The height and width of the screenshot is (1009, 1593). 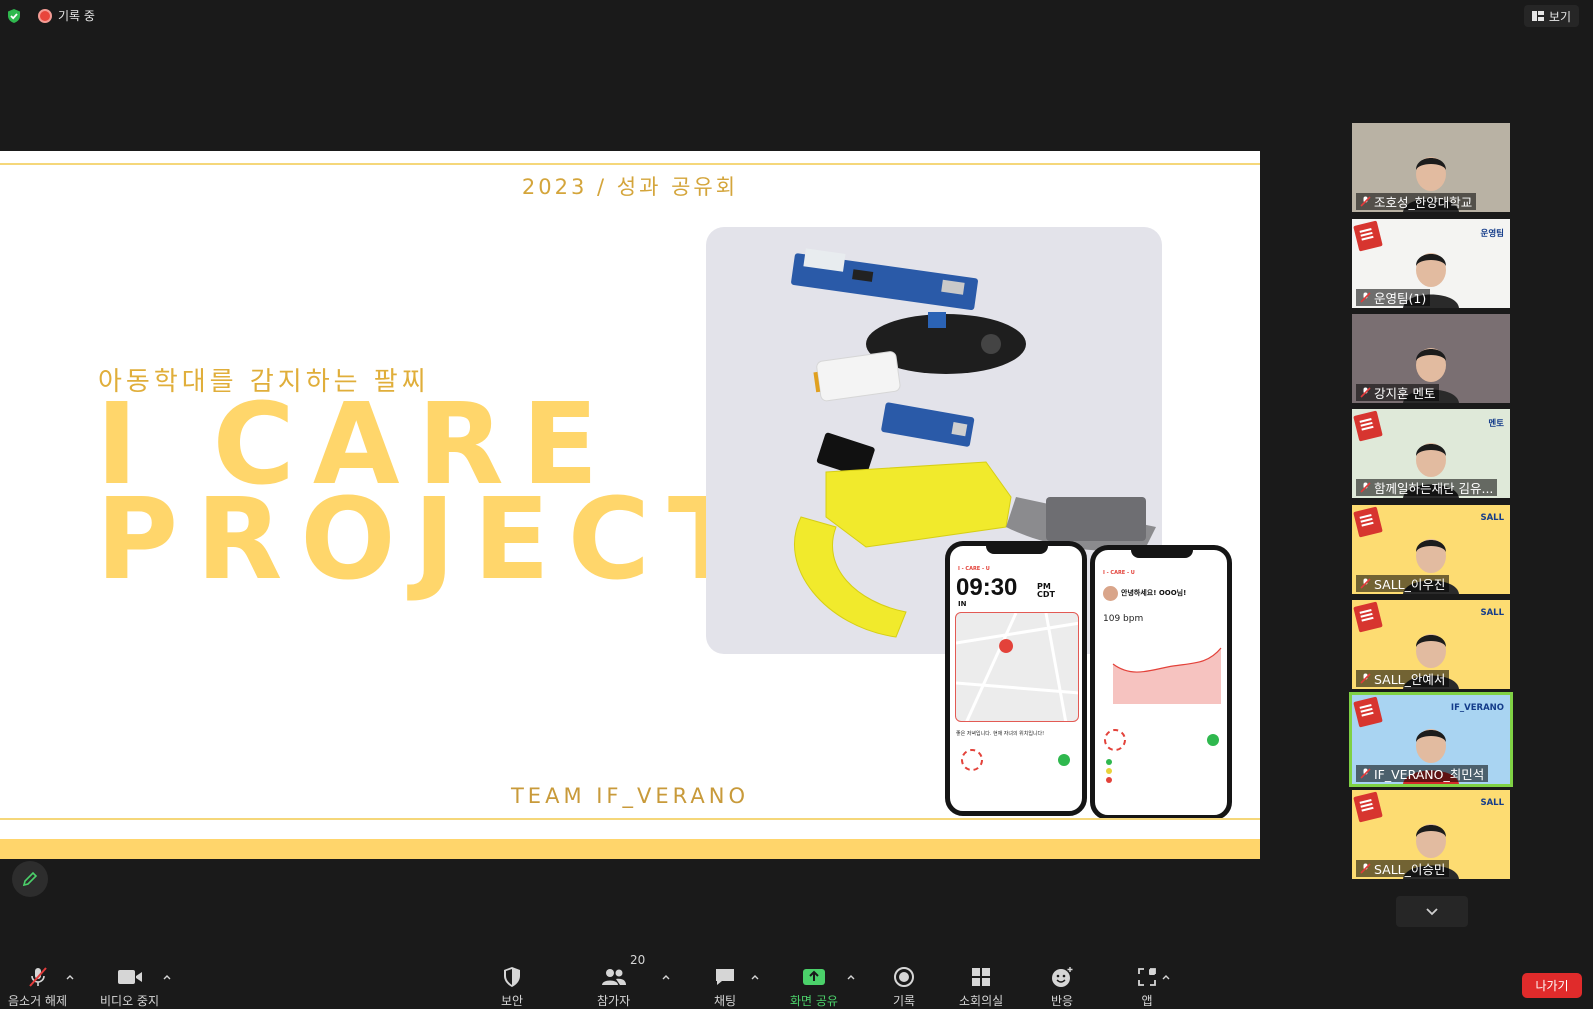 I want to click on annotate-button, so click(x=30, y=879).